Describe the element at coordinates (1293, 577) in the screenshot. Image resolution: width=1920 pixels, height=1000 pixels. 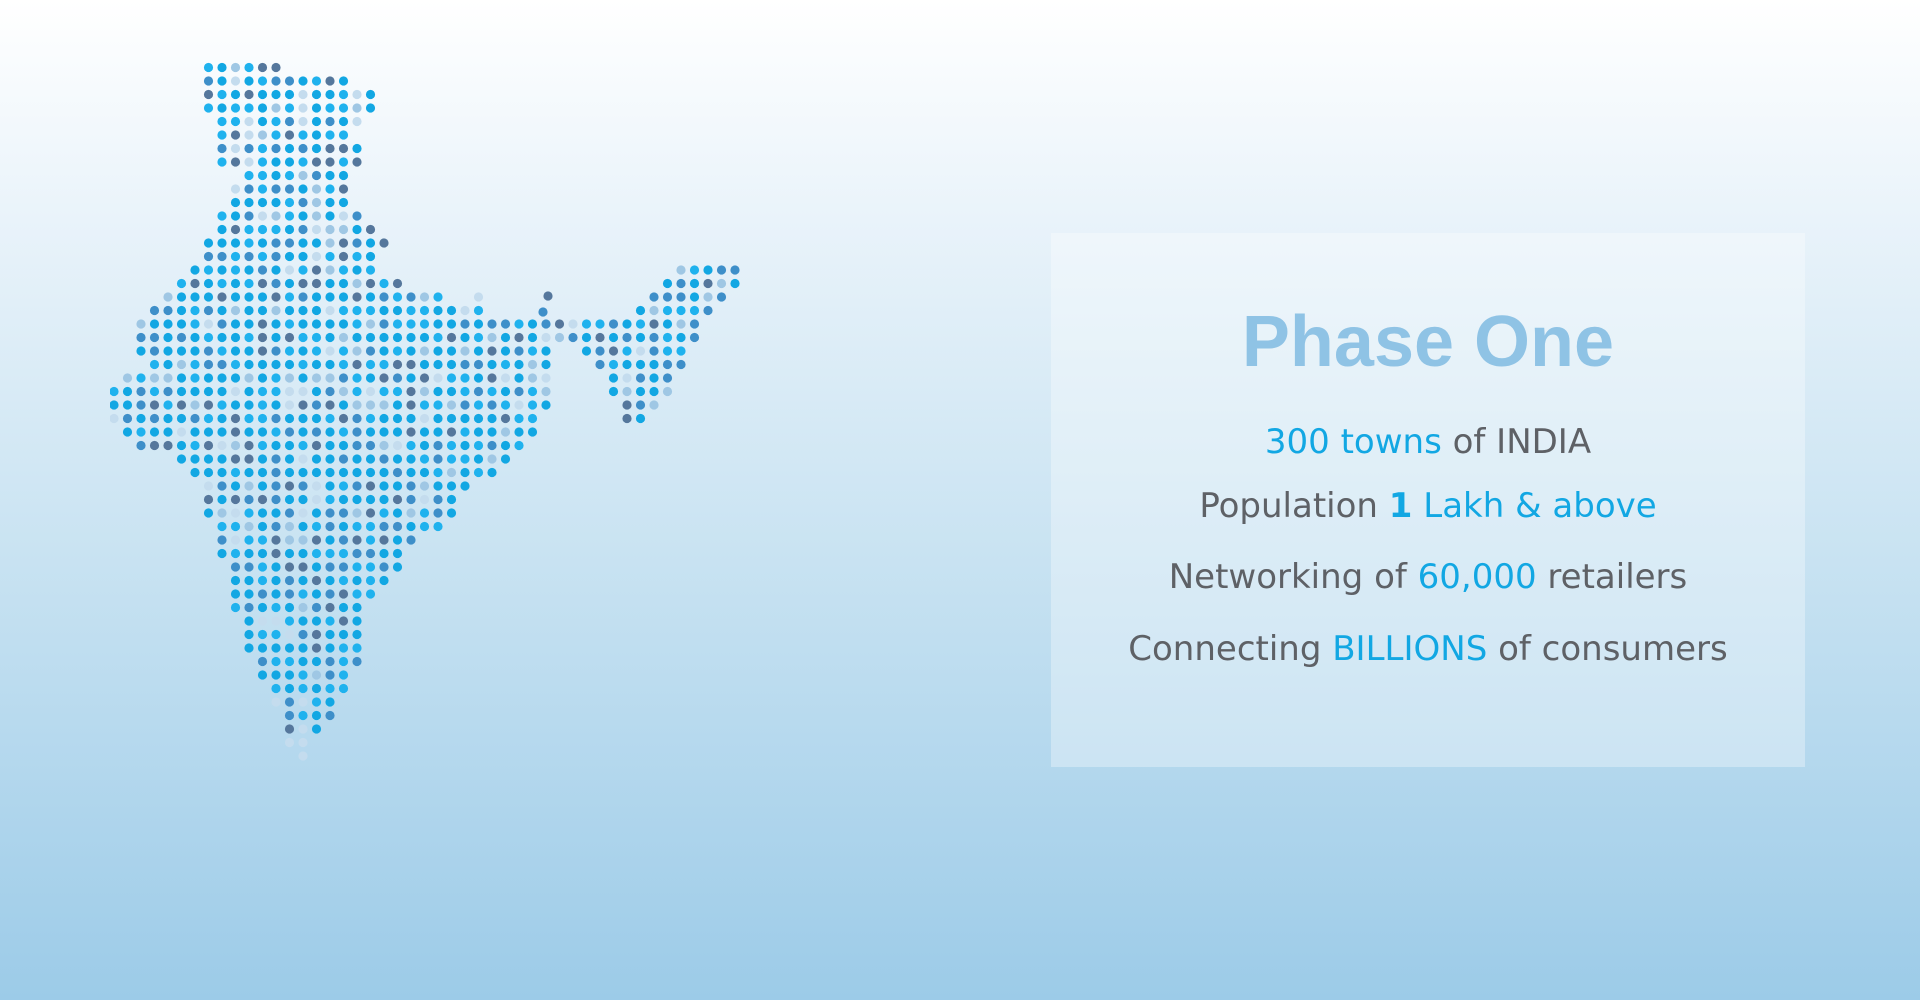
I see `retailers-prefix: Networking of` at that location.